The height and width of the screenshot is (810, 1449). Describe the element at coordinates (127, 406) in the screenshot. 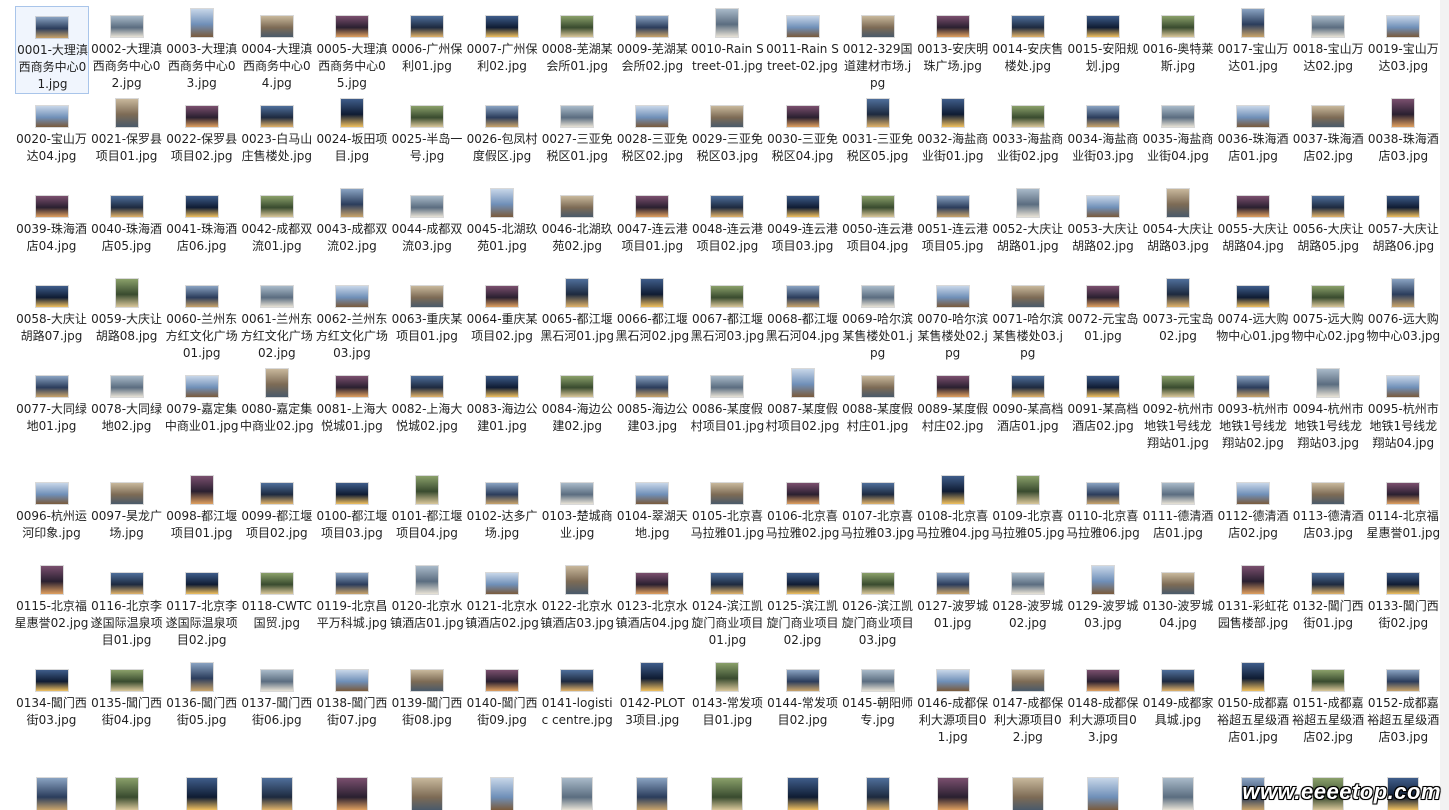

I see `file-item: 0078-大同绿地02.jpg` at that location.